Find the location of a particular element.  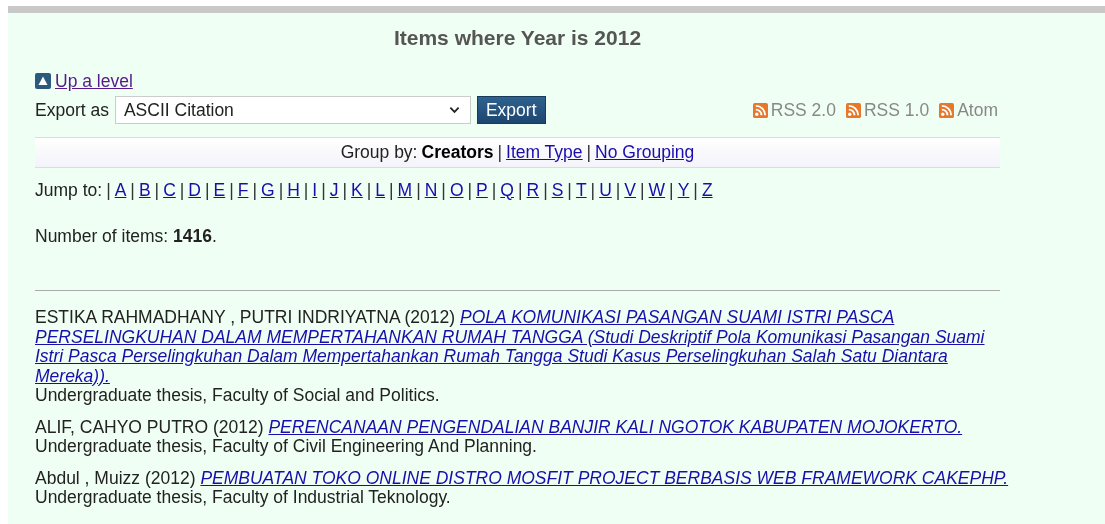

letter-link: W is located at coordinates (657, 190).